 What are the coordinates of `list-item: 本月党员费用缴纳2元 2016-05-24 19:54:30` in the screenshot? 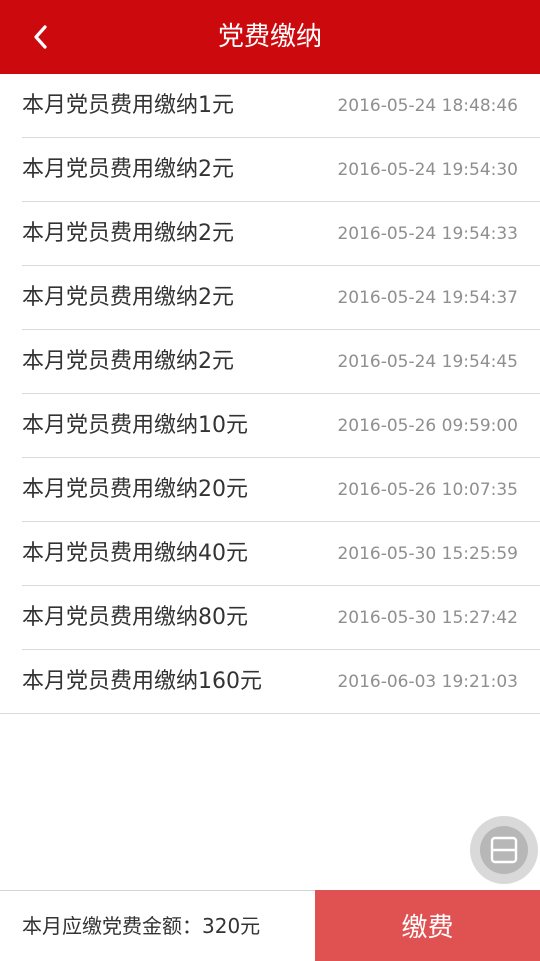 It's located at (281, 170).